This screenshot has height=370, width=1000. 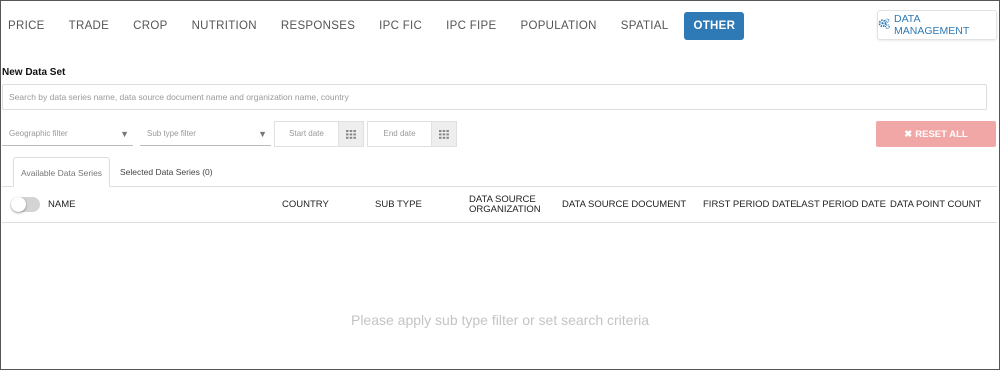 I want to click on data-management-label: DATA MANAGEMENT, so click(x=932, y=25).